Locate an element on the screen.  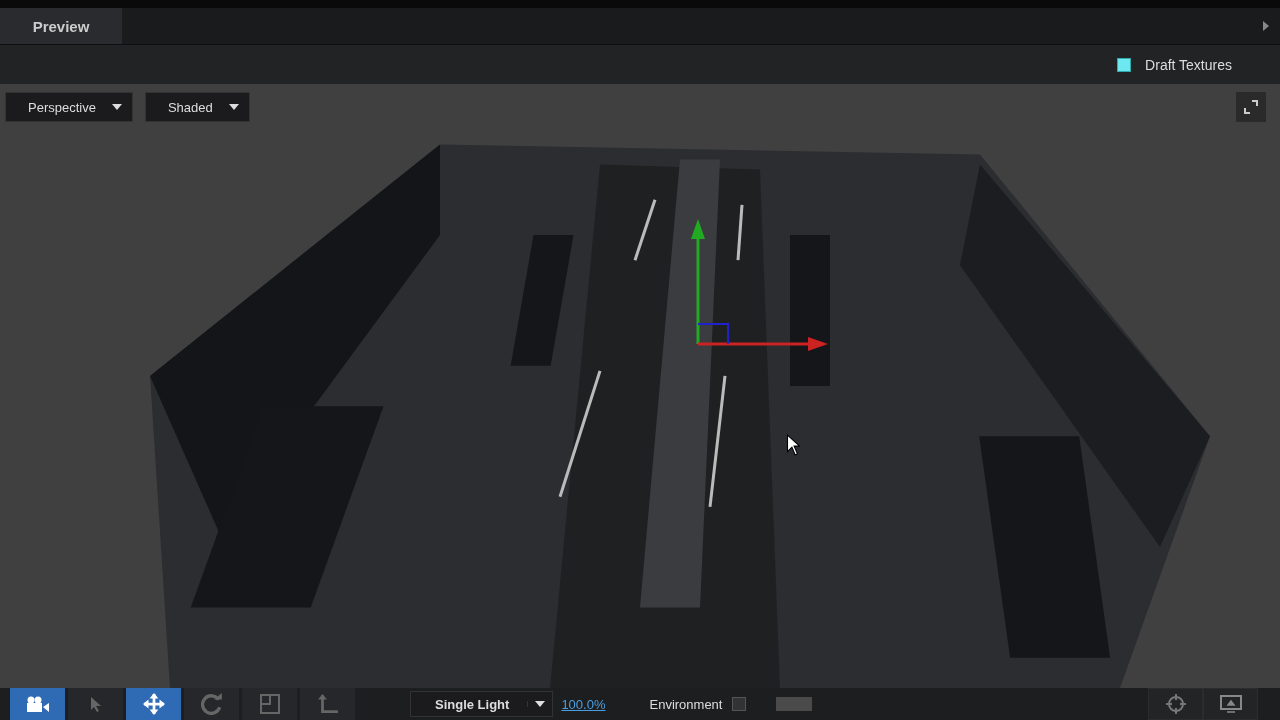
rotate-tool-button is located at coordinates (211, 704).